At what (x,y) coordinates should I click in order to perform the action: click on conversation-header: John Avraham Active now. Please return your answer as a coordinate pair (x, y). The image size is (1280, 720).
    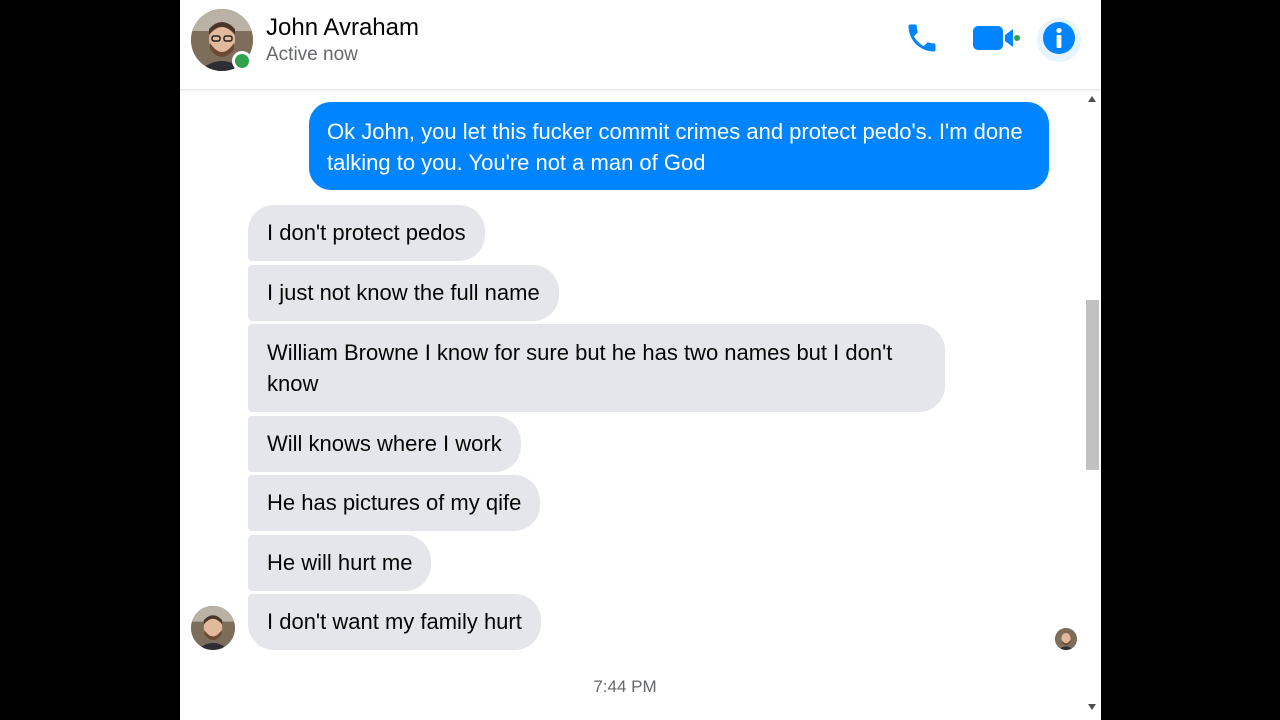
    Looking at the image, I should click on (640, 45).